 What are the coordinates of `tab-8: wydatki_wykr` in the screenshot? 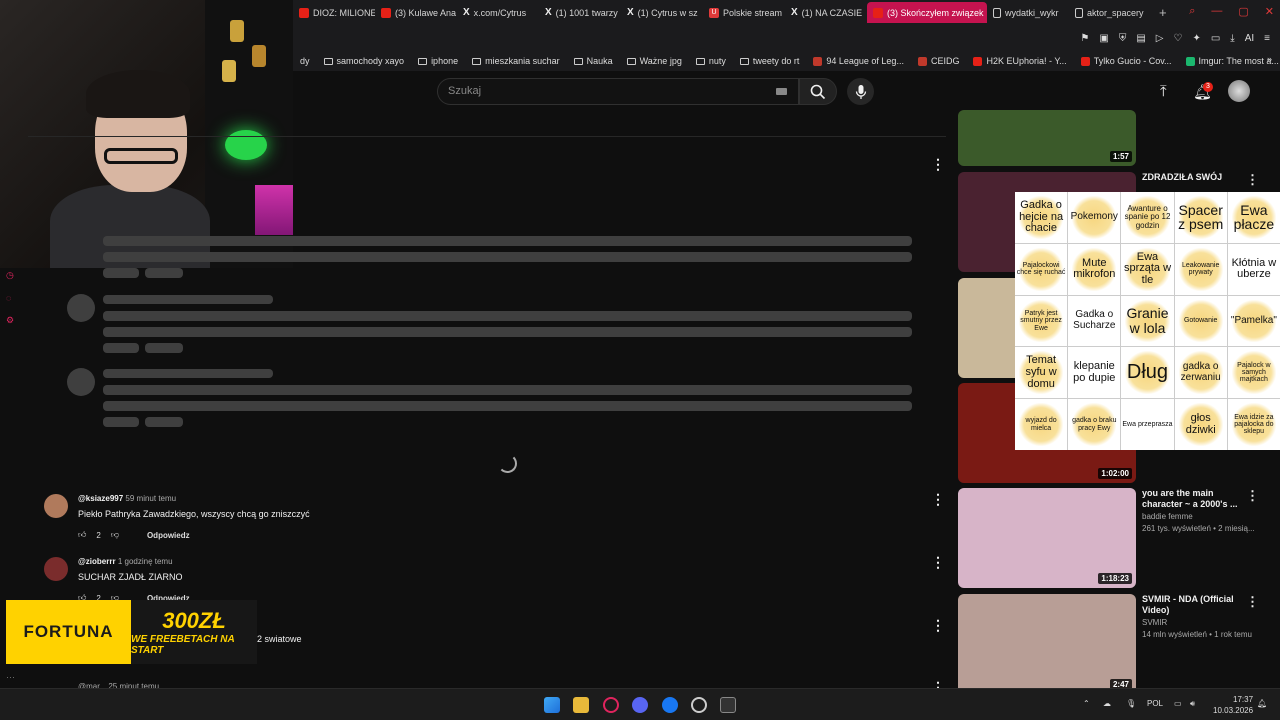 It's located at (1028, 12).